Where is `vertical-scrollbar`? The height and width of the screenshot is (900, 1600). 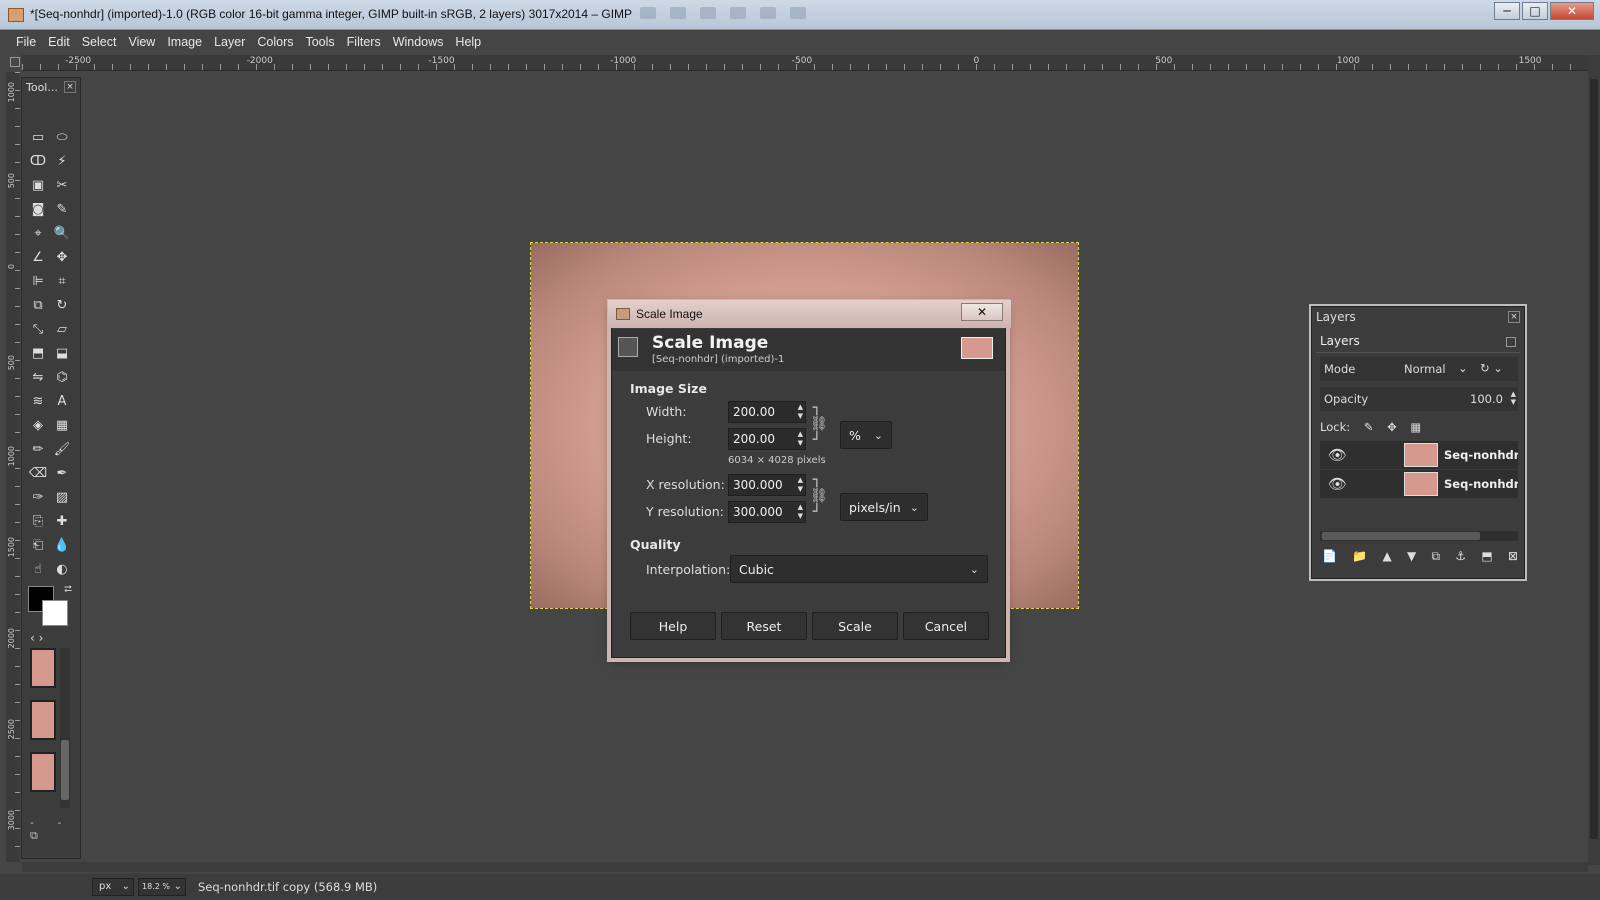 vertical-scrollbar is located at coordinates (1594, 460).